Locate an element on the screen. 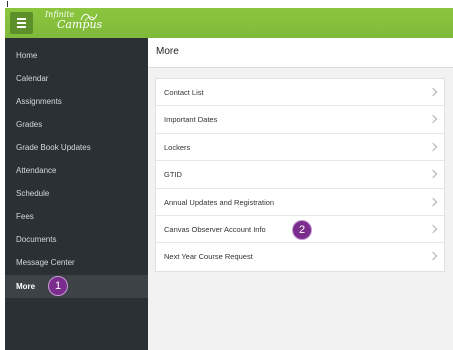  sidebar-item-label: Home is located at coordinates (27, 55).